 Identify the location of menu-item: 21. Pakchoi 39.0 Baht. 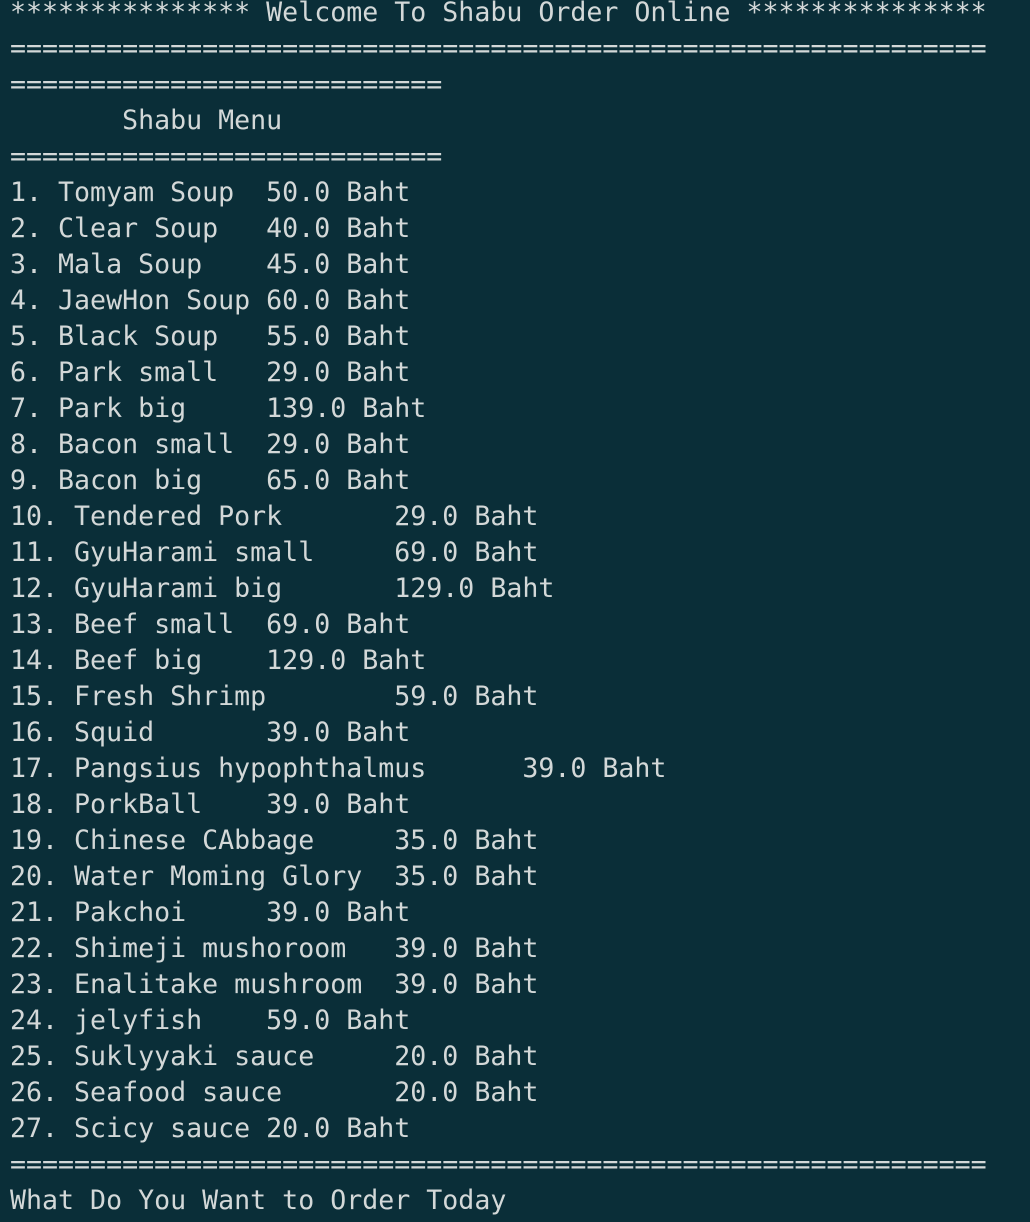
(210, 912).